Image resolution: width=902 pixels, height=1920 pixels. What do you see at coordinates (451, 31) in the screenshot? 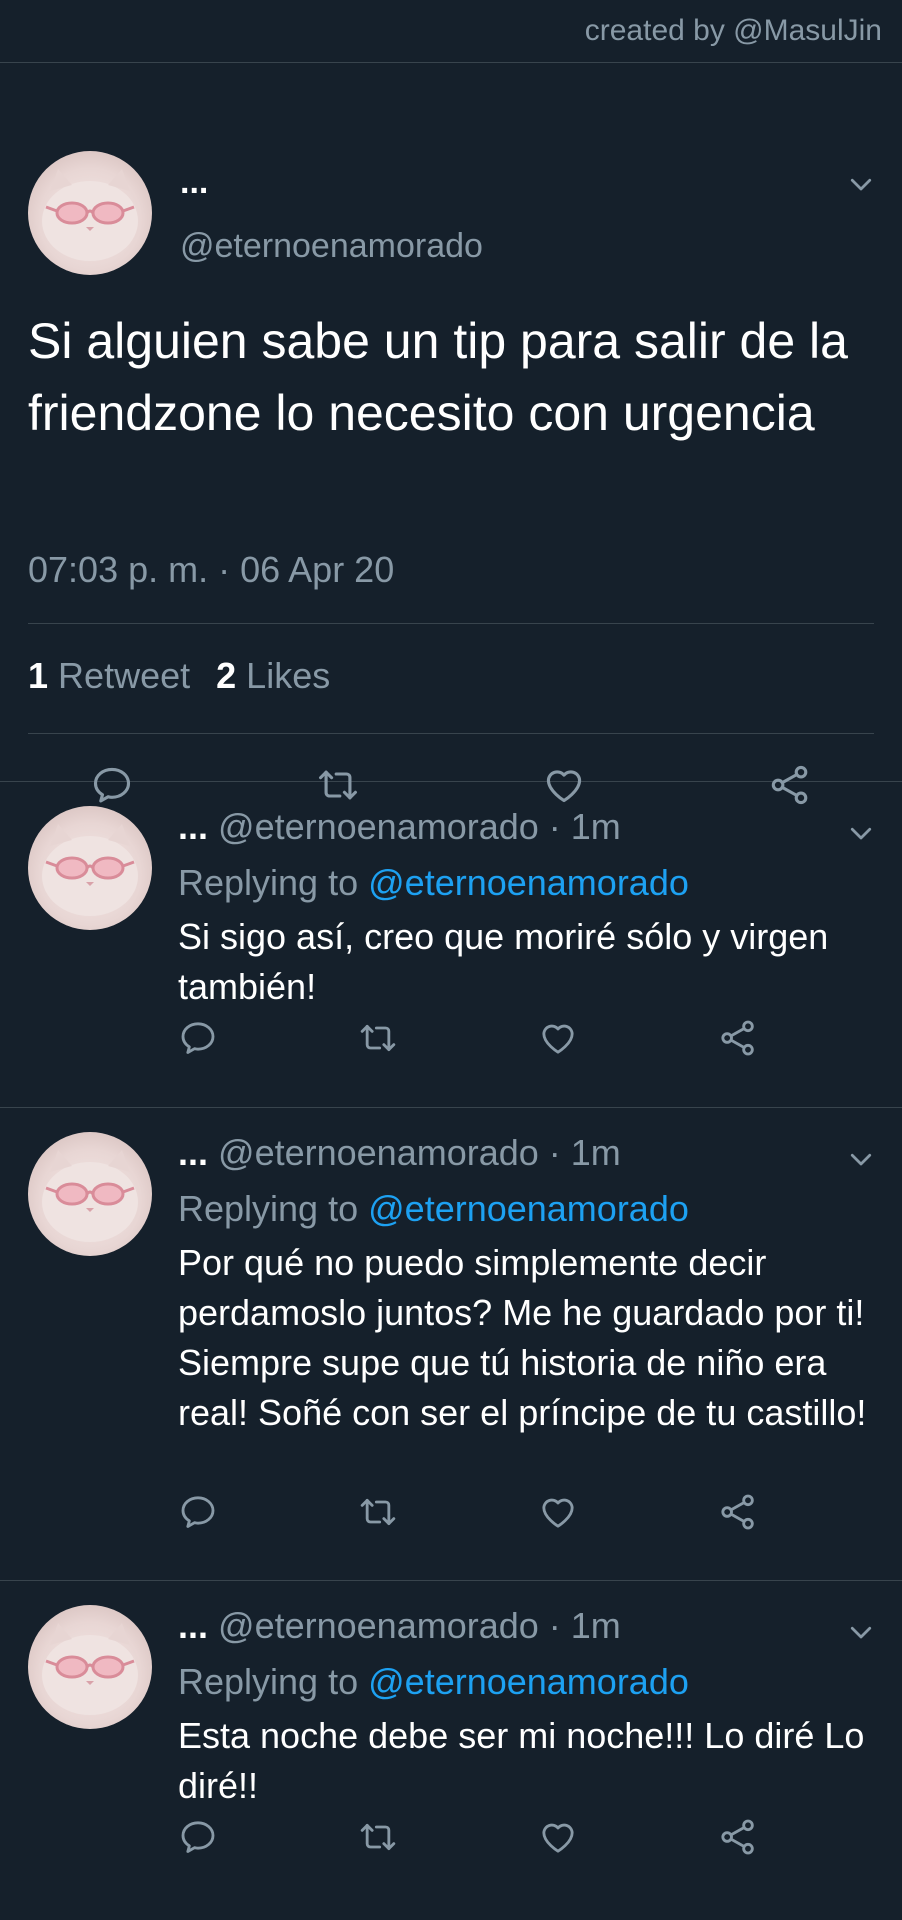
I see `top-bar: created by @MasulJin` at bounding box center [451, 31].